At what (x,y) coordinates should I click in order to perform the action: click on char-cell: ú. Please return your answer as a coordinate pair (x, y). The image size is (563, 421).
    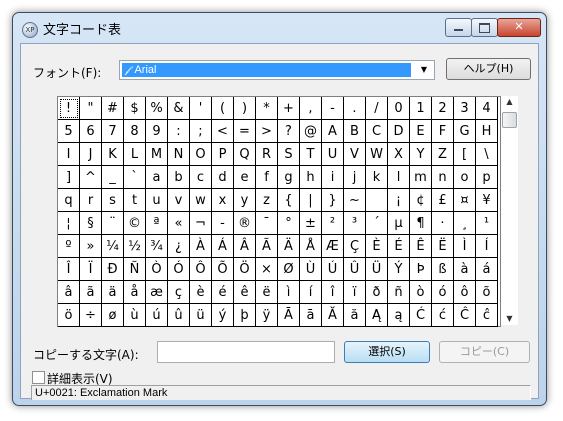
    Looking at the image, I should click on (157, 315).